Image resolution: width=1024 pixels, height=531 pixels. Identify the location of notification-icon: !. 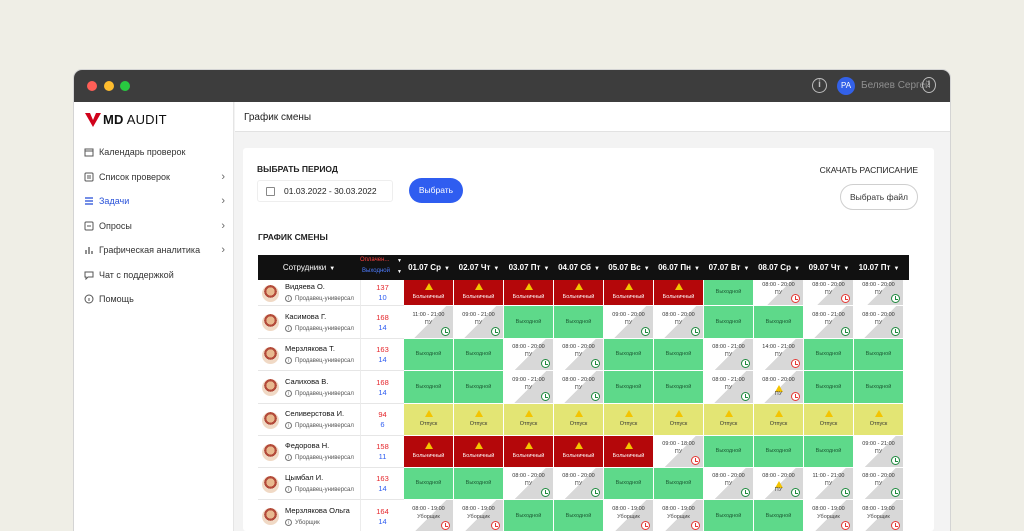
(929, 85).